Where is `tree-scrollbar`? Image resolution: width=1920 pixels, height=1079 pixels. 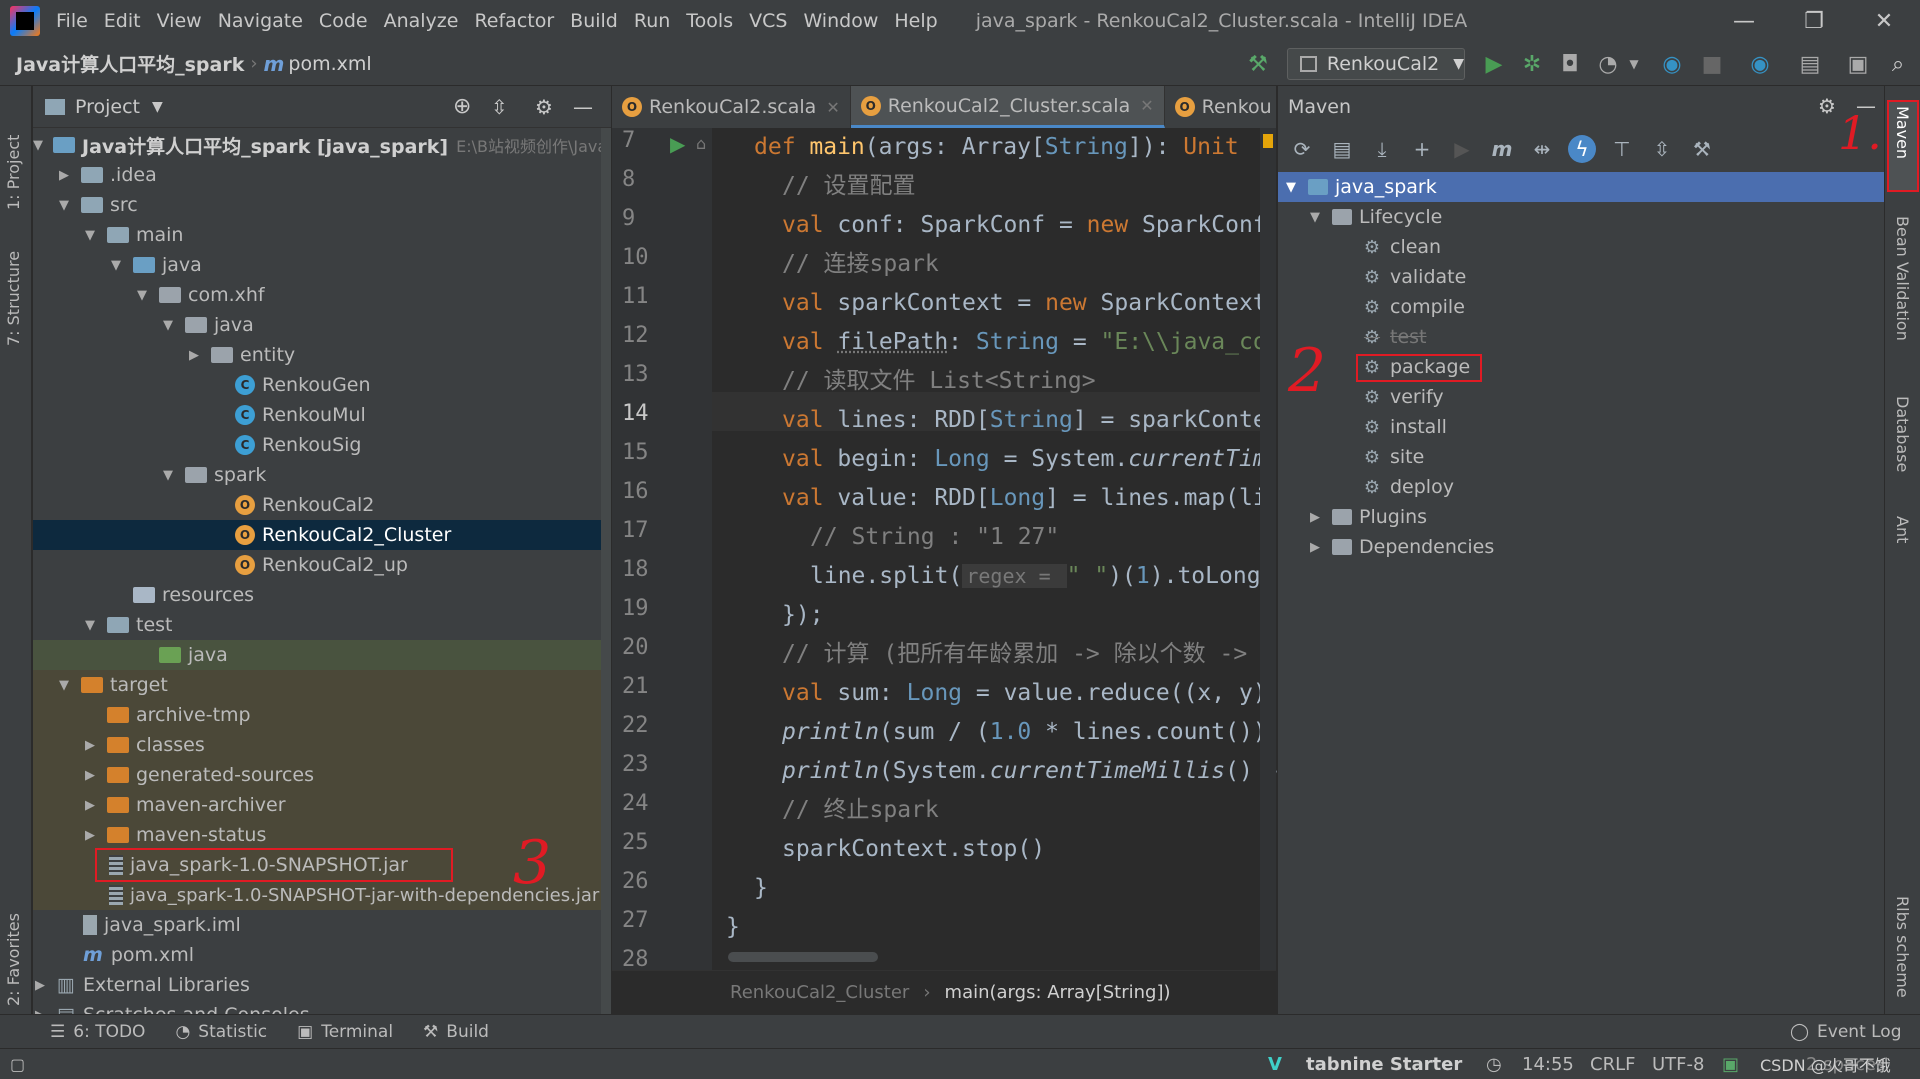
tree-scrollbar is located at coordinates (606, 571).